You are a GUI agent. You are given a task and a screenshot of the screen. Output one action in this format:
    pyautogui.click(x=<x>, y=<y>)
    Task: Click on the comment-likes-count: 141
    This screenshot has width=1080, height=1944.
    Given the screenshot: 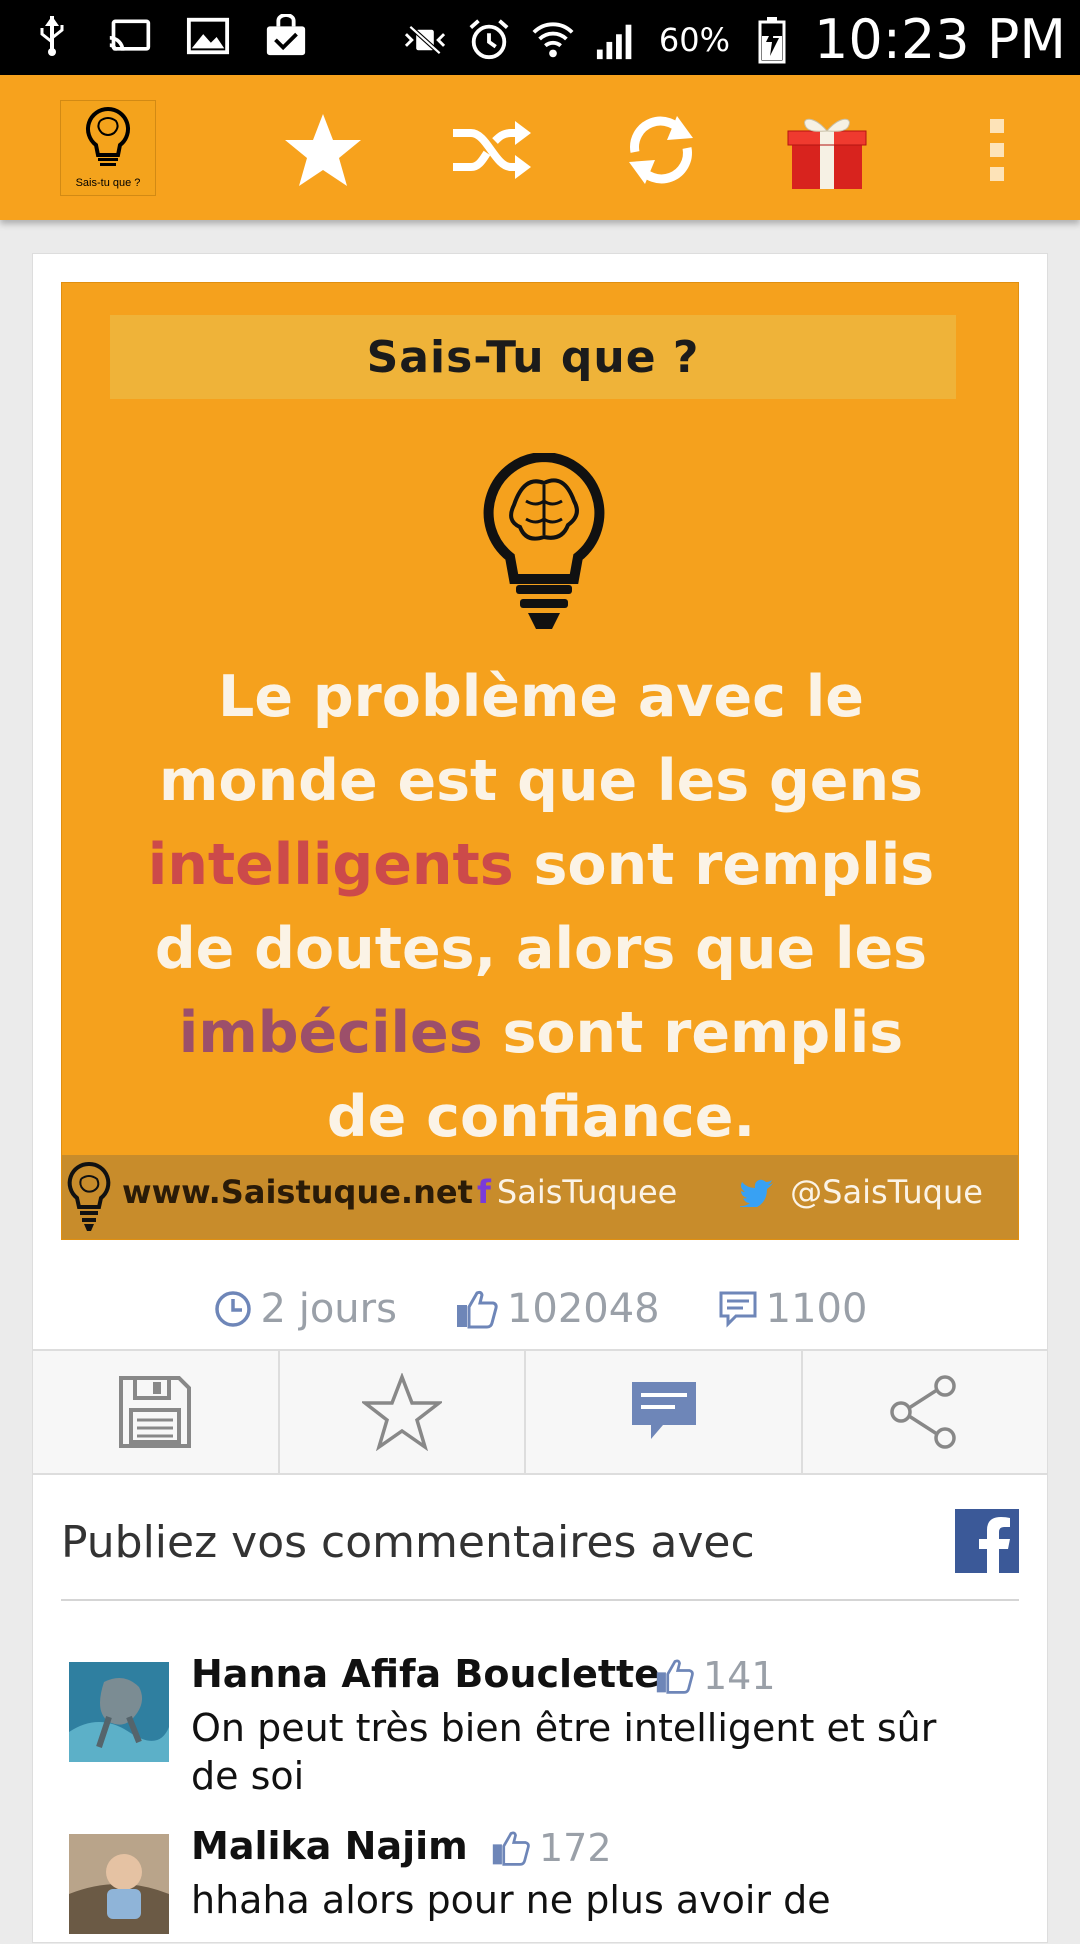 What is the action you would take?
    pyautogui.click(x=739, y=1676)
    